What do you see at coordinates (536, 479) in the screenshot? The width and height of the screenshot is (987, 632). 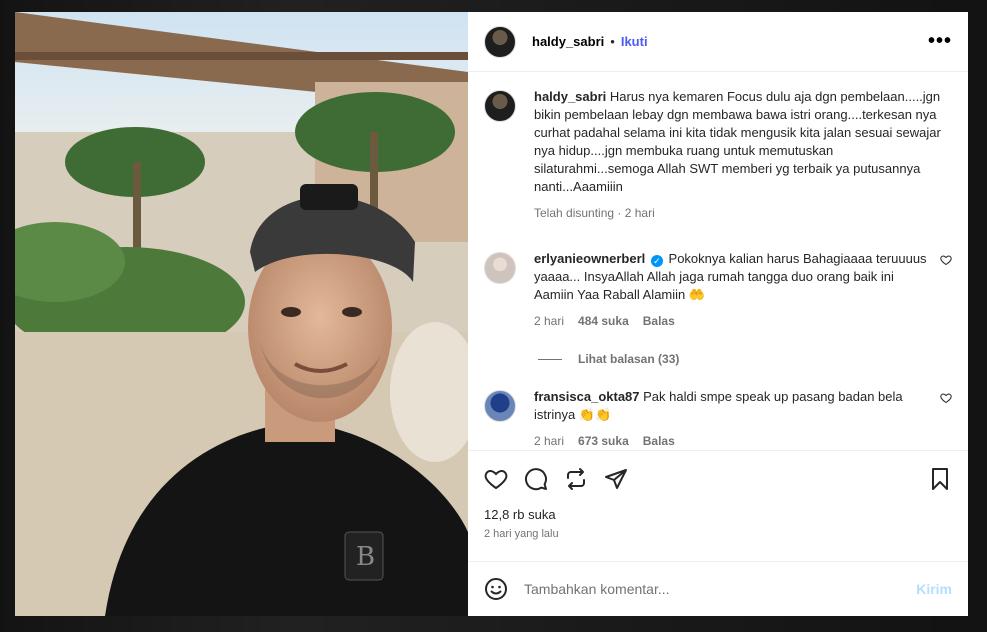 I see `comment-icon` at bounding box center [536, 479].